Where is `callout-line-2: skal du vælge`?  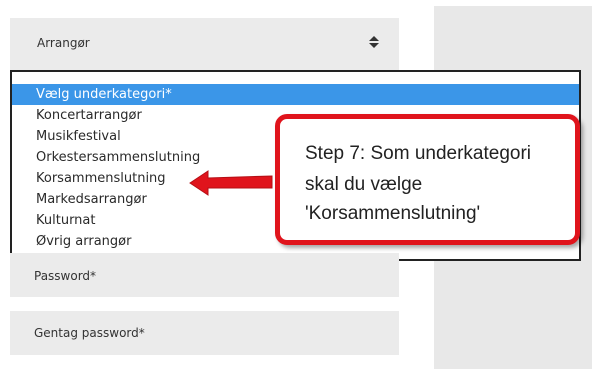 callout-line-2: skal du vælge is located at coordinates (364, 184).